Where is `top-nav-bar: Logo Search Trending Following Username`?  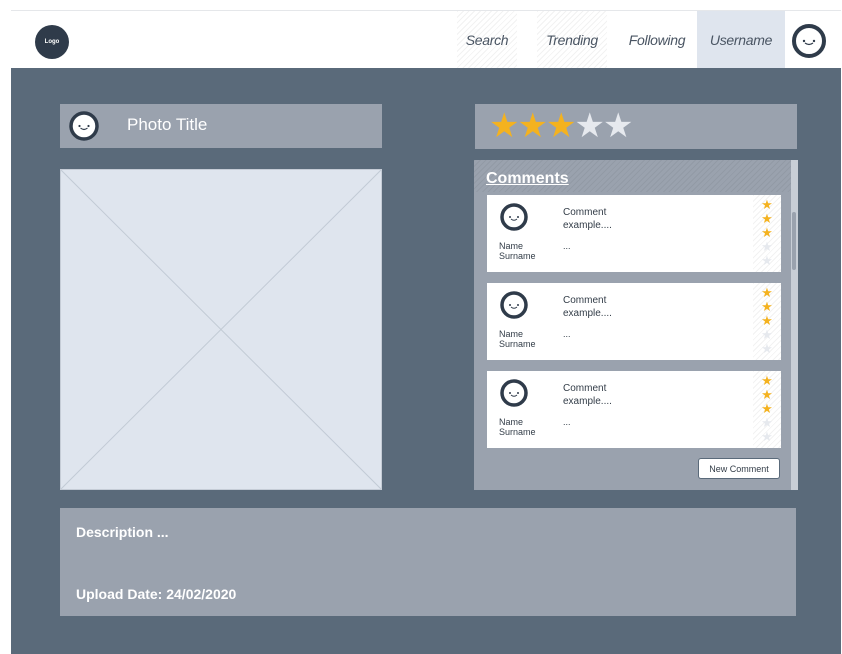 top-nav-bar: Logo Search Trending Following Username is located at coordinates (426, 39).